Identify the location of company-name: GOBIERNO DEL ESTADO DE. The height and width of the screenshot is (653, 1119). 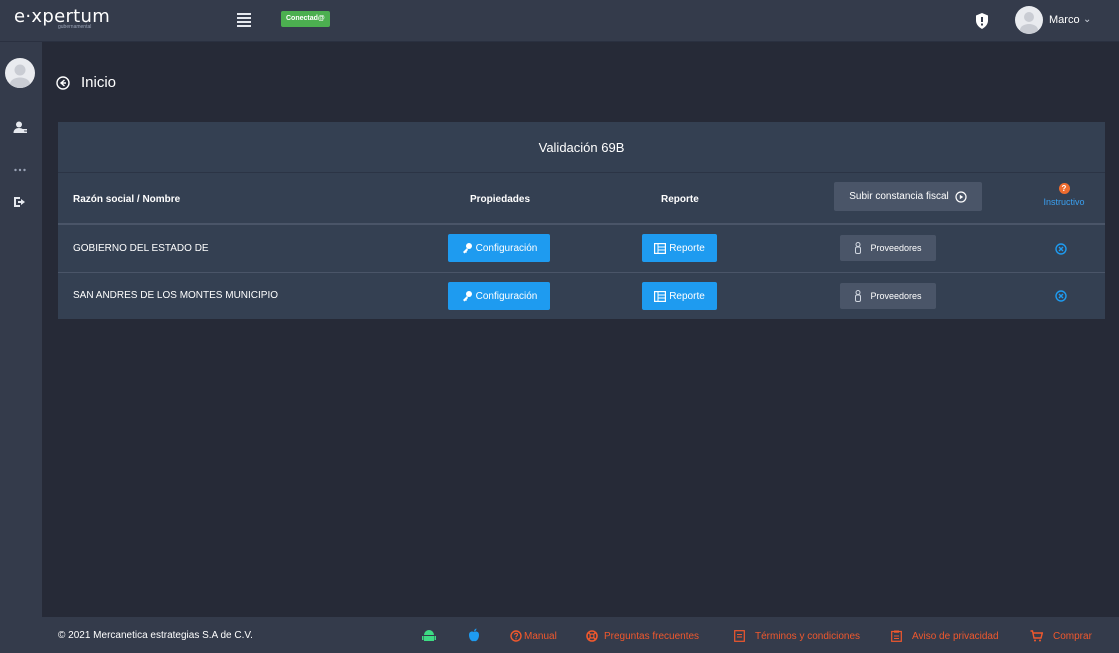
(141, 248).